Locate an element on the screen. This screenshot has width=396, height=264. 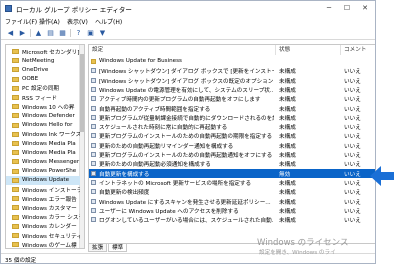
menu-action: 操作(A) is located at coordinates (49, 21).